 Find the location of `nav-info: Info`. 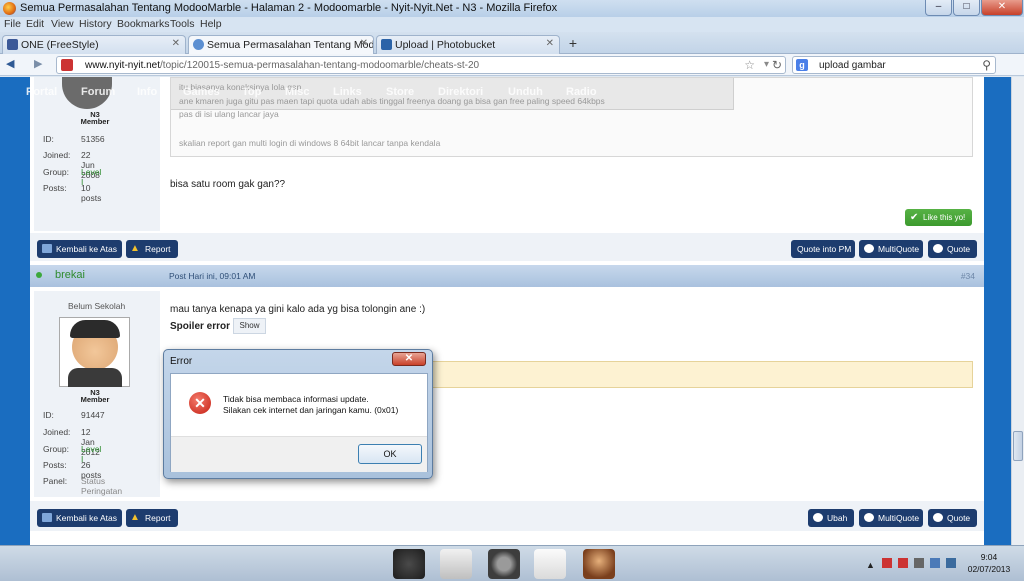

nav-info: Info is located at coordinates (147, 92).